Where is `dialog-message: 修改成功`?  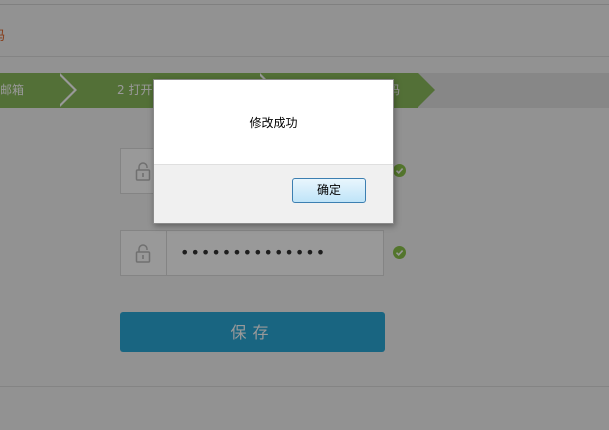
dialog-message: 修改成功 is located at coordinates (273, 123).